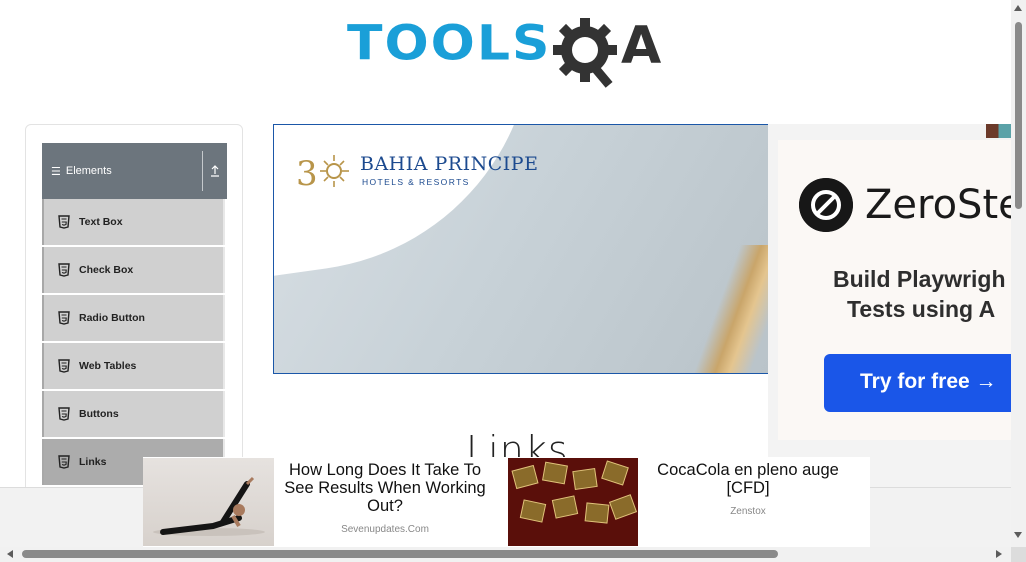 This screenshot has width=1026, height=562. I want to click on gear-magnifier-icon, so click(585, 53).